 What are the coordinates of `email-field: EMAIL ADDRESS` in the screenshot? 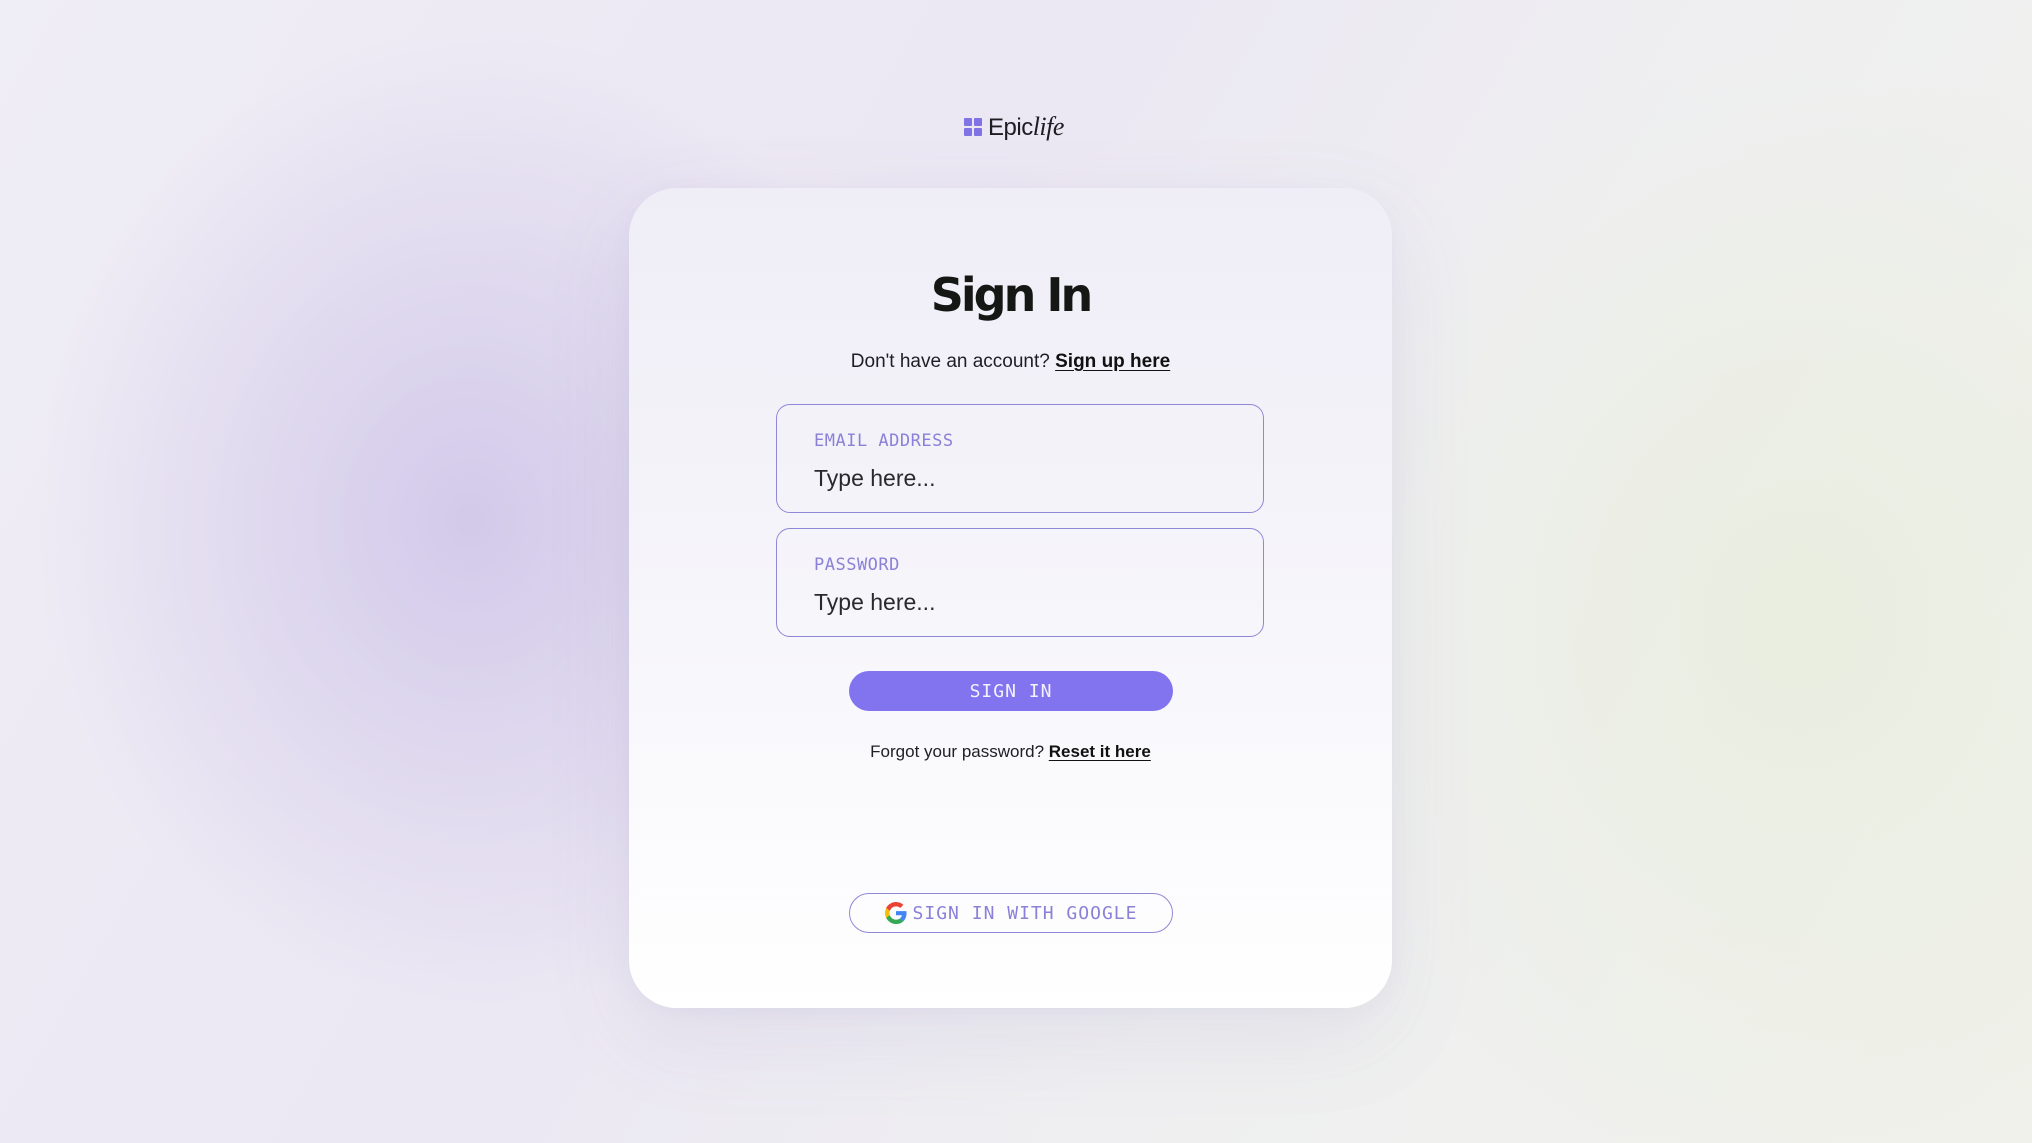 It's located at (1020, 458).